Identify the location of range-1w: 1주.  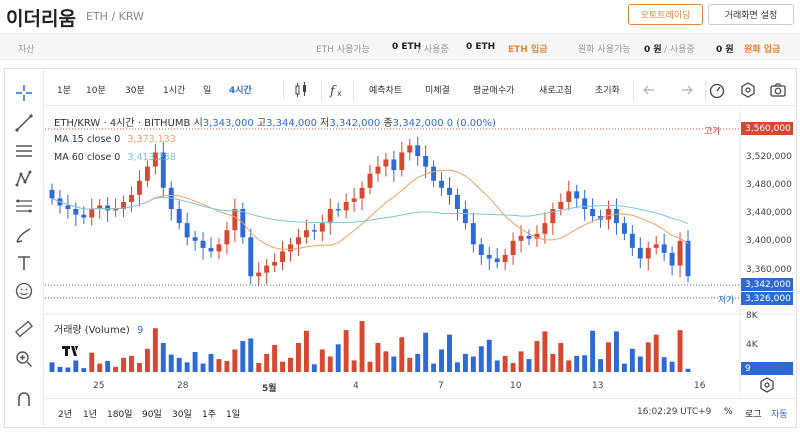
(209, 413).